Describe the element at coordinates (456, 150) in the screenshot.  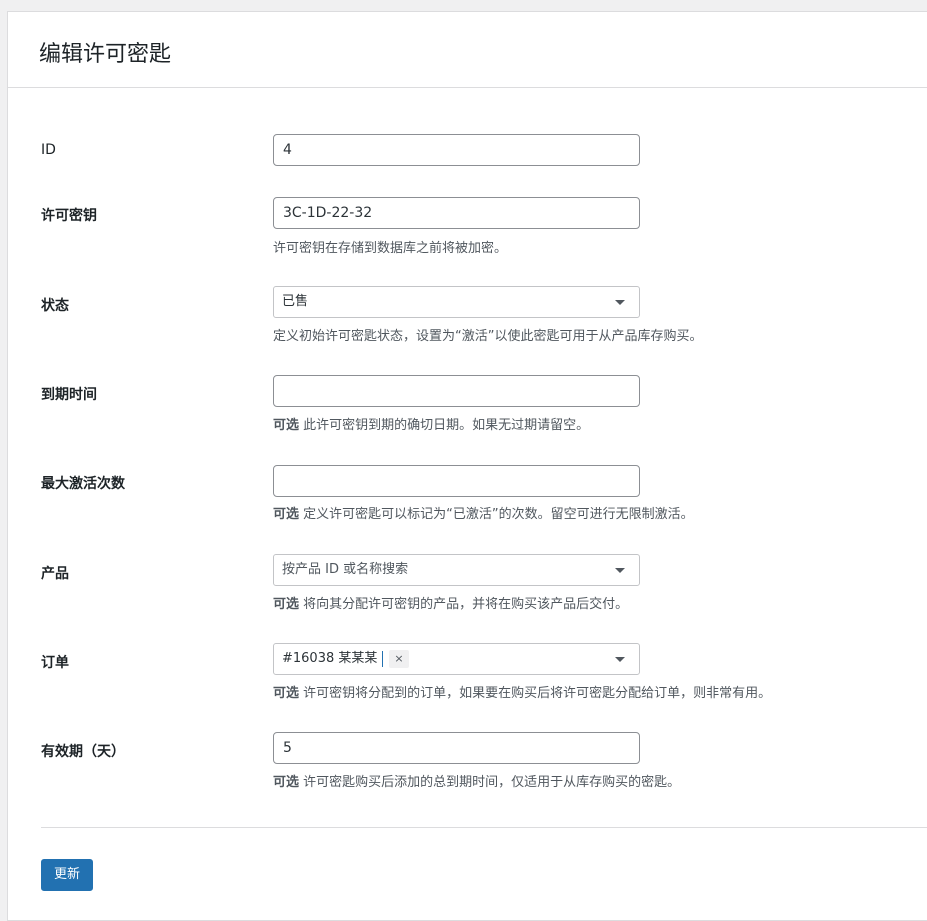
I see `id-field: 4` at that location.